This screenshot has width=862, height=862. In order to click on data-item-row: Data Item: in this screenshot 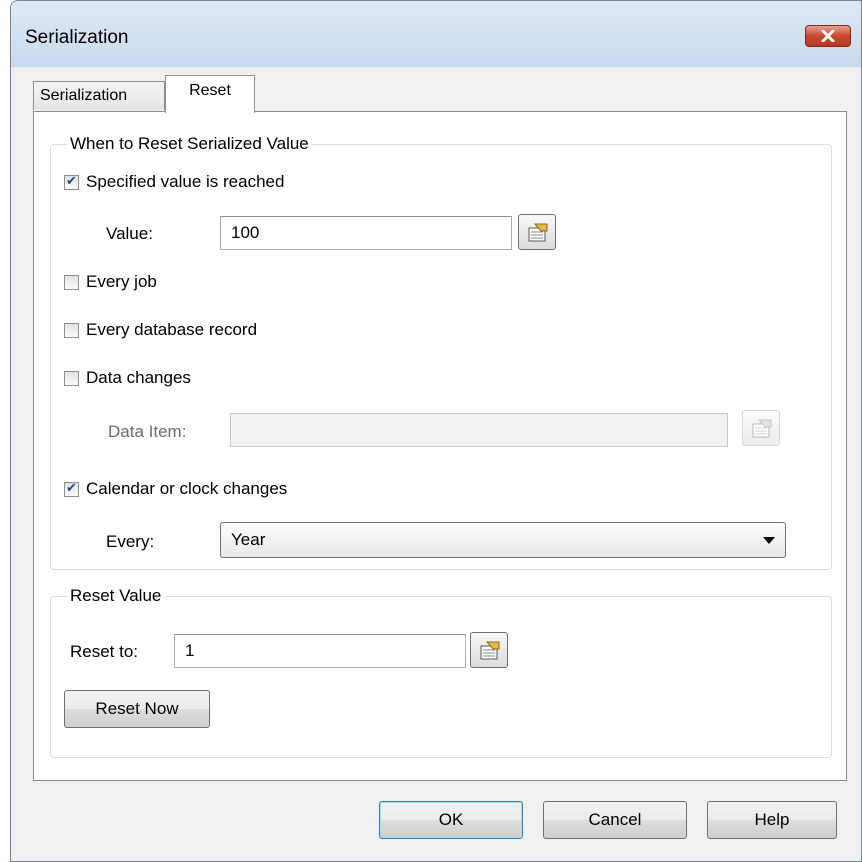, I will do `click(147, 432)`.